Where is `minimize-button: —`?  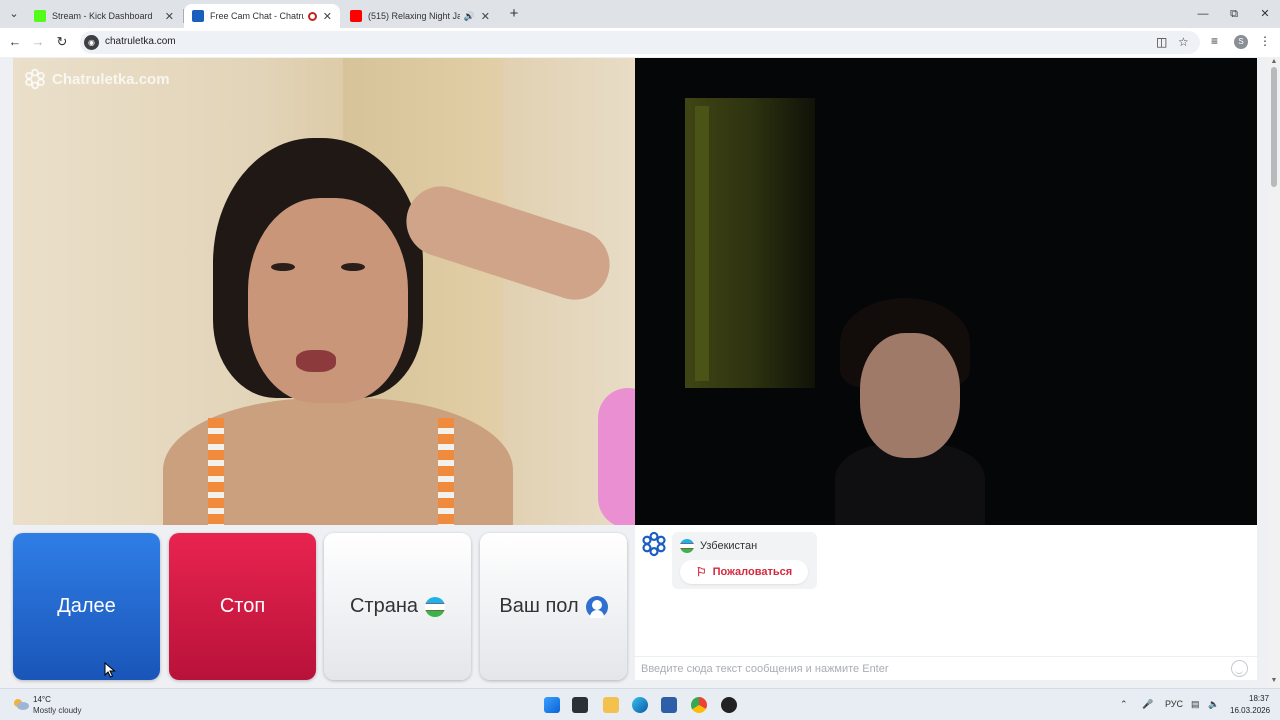 minimize-button: — is located at coordinates (1203, 14).